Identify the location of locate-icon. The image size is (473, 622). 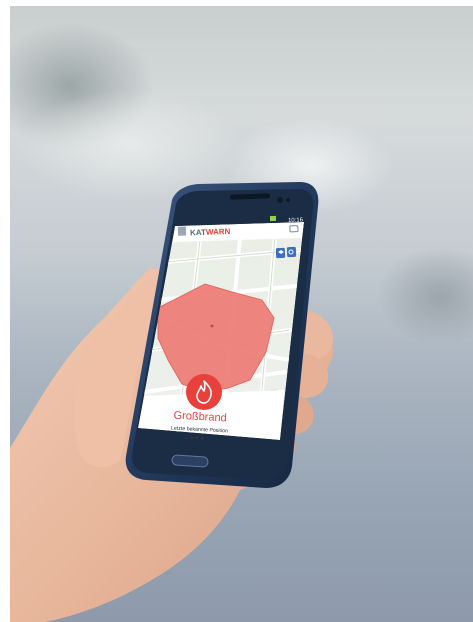
(291, 252).